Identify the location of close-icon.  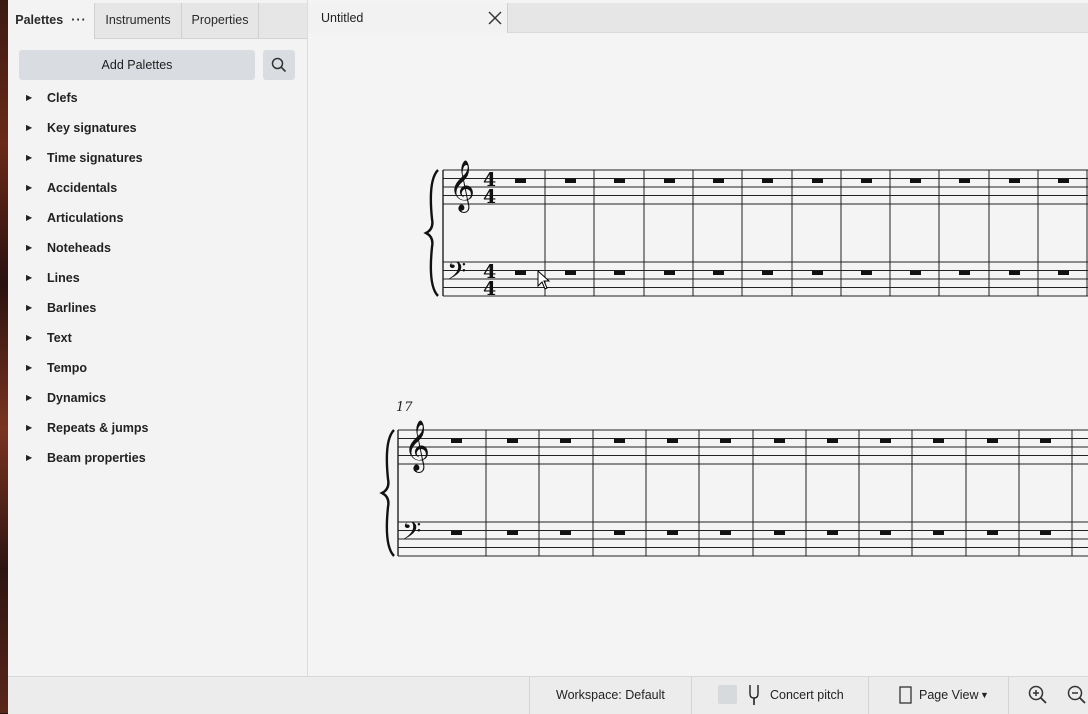
(495, 18).